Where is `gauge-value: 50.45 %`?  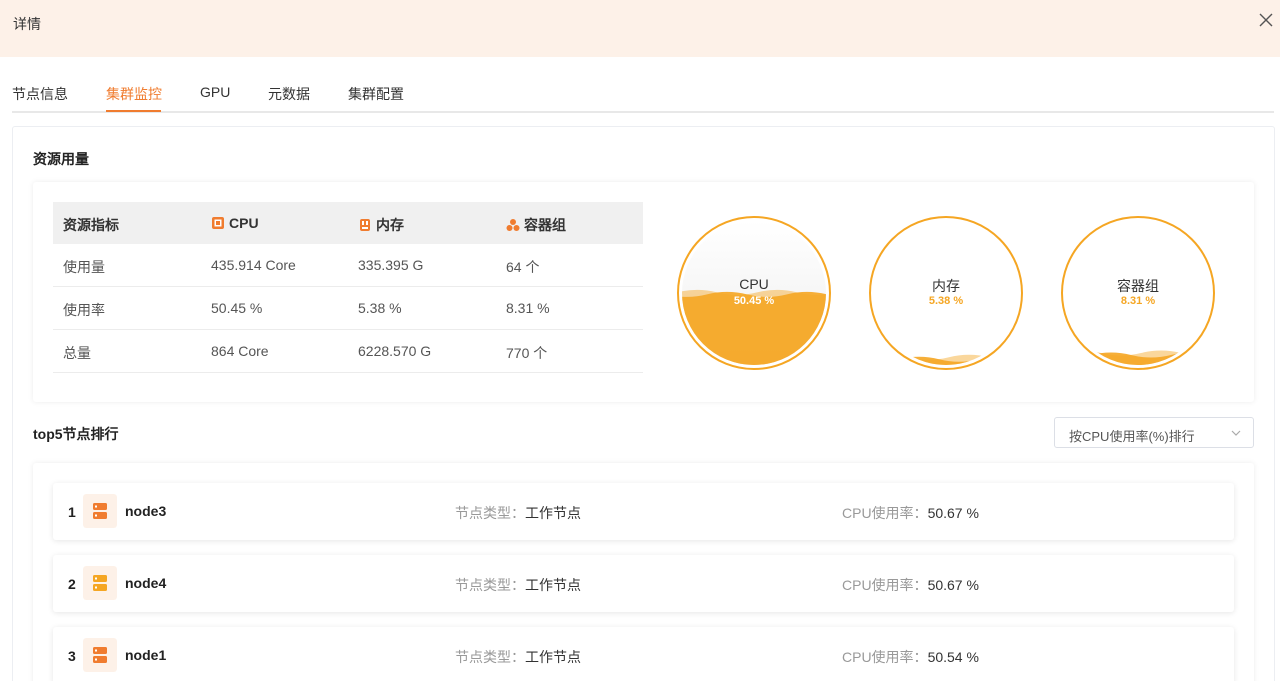
gauge-value: 50.45 % is located at coordinates (754, 301).